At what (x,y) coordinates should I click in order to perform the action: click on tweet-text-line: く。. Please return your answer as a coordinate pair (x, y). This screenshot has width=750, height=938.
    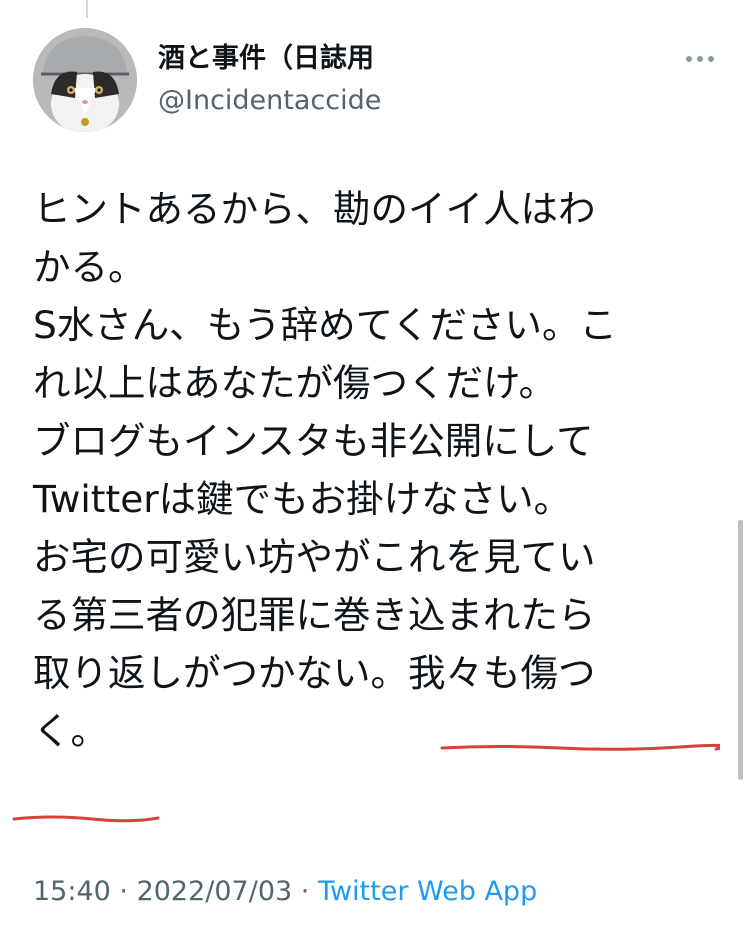
    Looking at the image, I should click on (70, 731).